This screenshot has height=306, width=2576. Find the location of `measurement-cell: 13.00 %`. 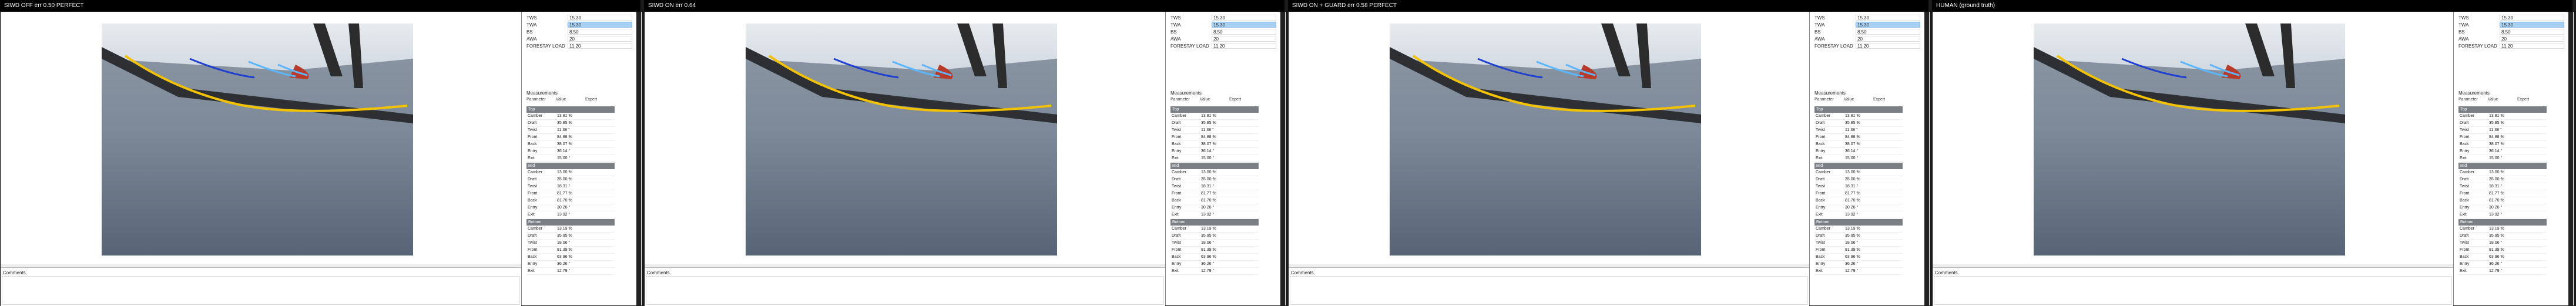

measurement-cell: 13.00 % is located at coordinates (1852, 172).